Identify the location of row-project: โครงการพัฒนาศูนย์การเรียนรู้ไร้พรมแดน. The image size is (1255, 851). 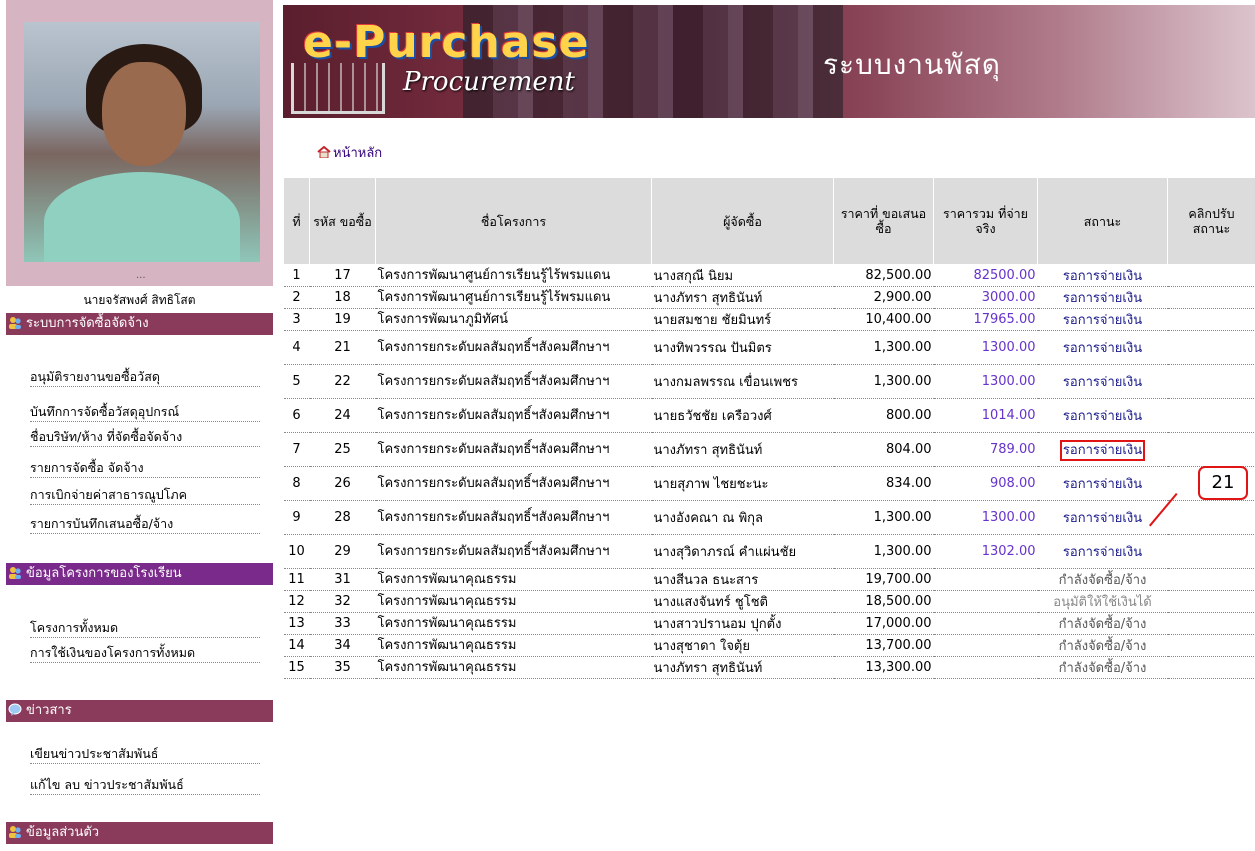
(513, 275).